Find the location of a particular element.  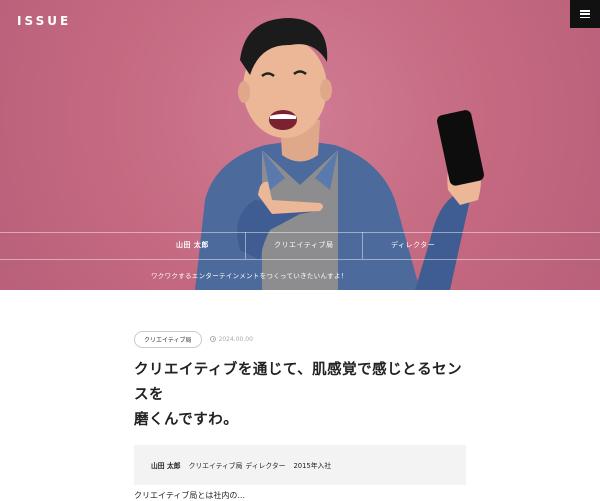

profile-joined: 2015年入社 is located at coordinates (312, 466).